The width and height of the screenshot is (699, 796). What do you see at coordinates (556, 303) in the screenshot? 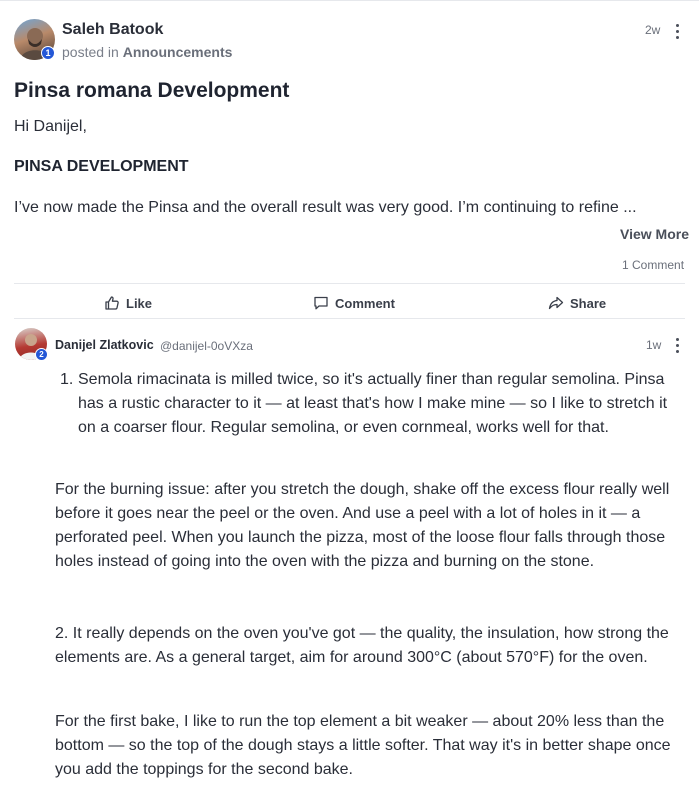
I see `share-arrow-icon` at bounding box center [556, 303].